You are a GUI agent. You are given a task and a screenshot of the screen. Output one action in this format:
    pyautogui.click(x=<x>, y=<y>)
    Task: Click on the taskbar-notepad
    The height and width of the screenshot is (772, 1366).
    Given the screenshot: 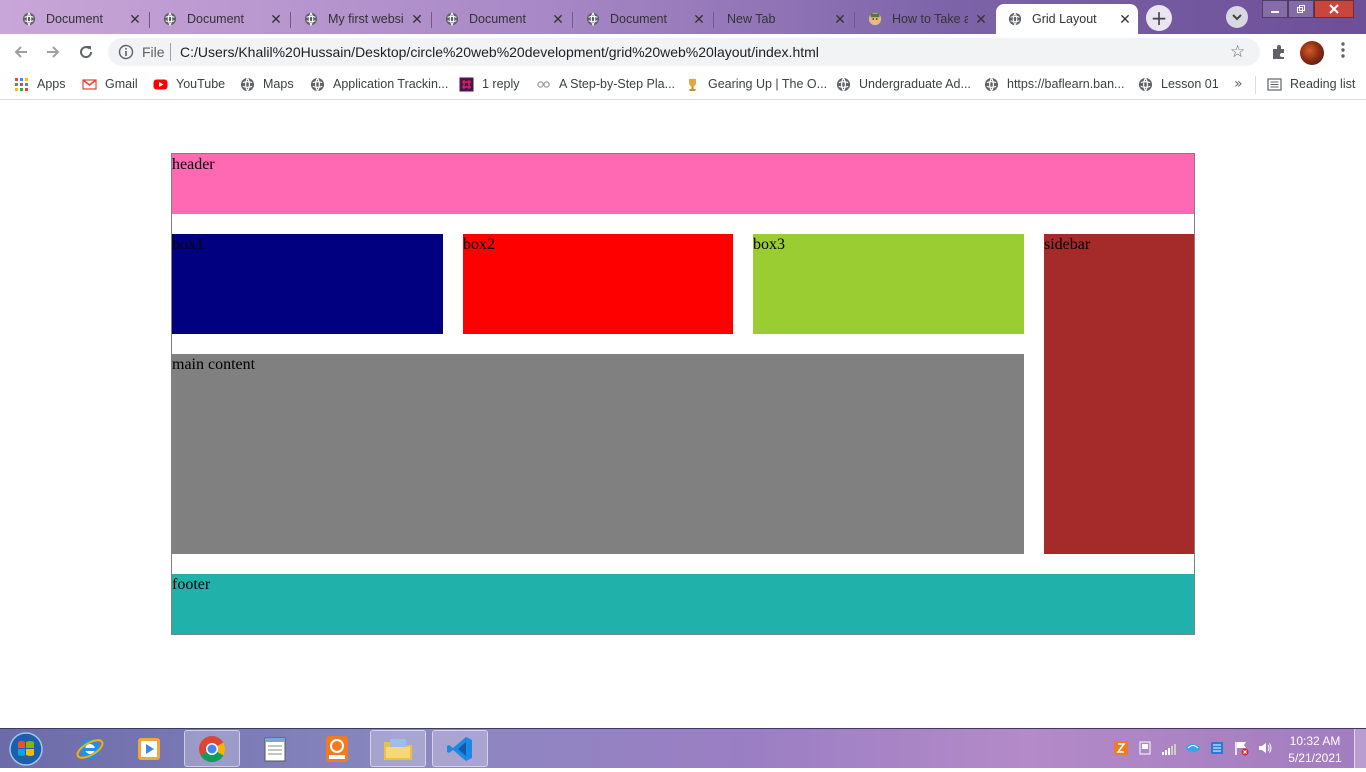 What is the action you would take?
    pyautogui.click(x=275, y=748)
    